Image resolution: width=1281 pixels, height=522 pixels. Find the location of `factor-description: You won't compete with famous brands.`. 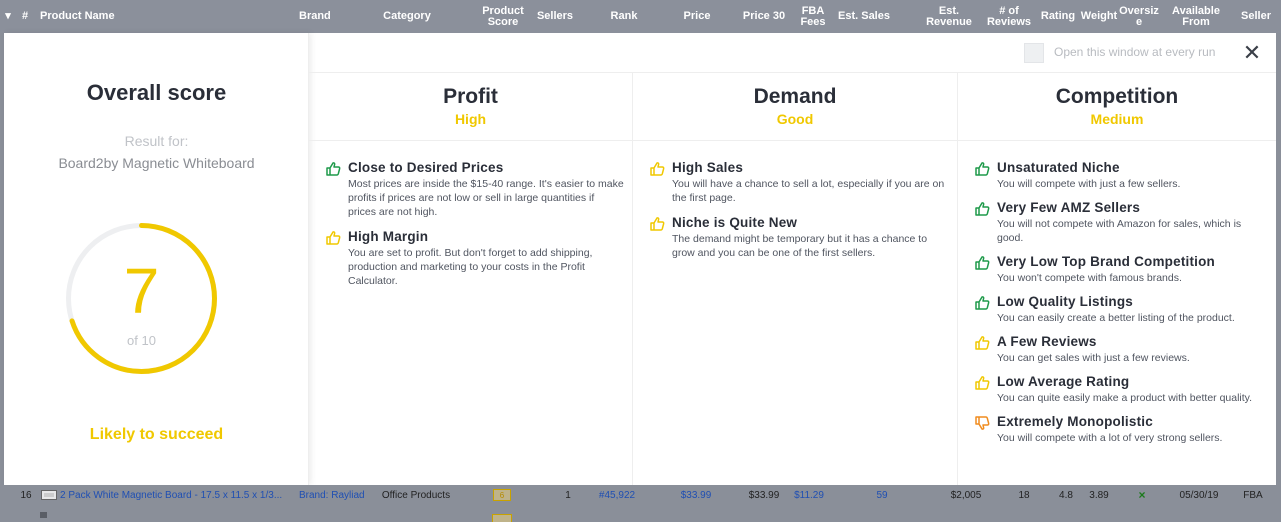

factor-description: You won't compete with famous brands. is located at coordinates (1089, 278).